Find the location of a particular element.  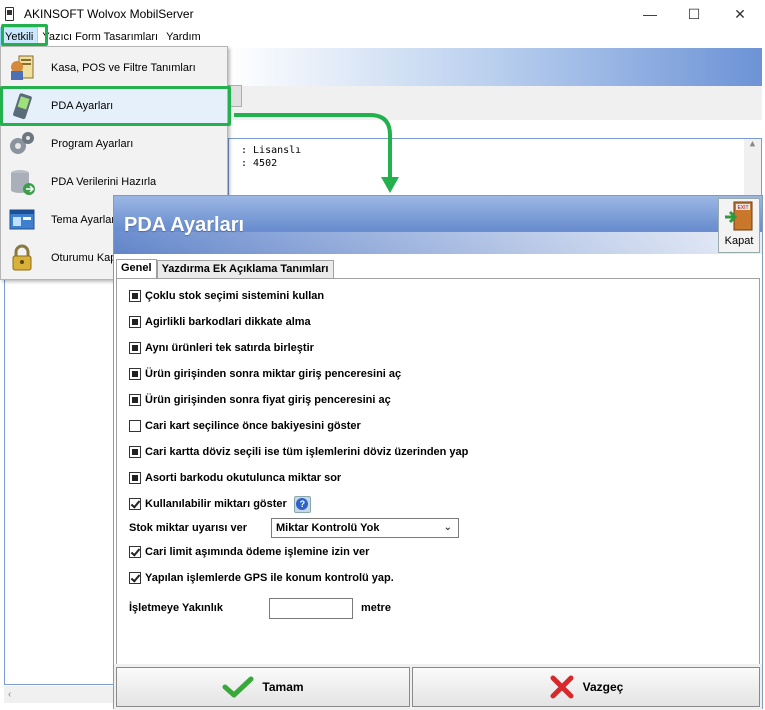

database-icon is located at coordinates (22, 182).